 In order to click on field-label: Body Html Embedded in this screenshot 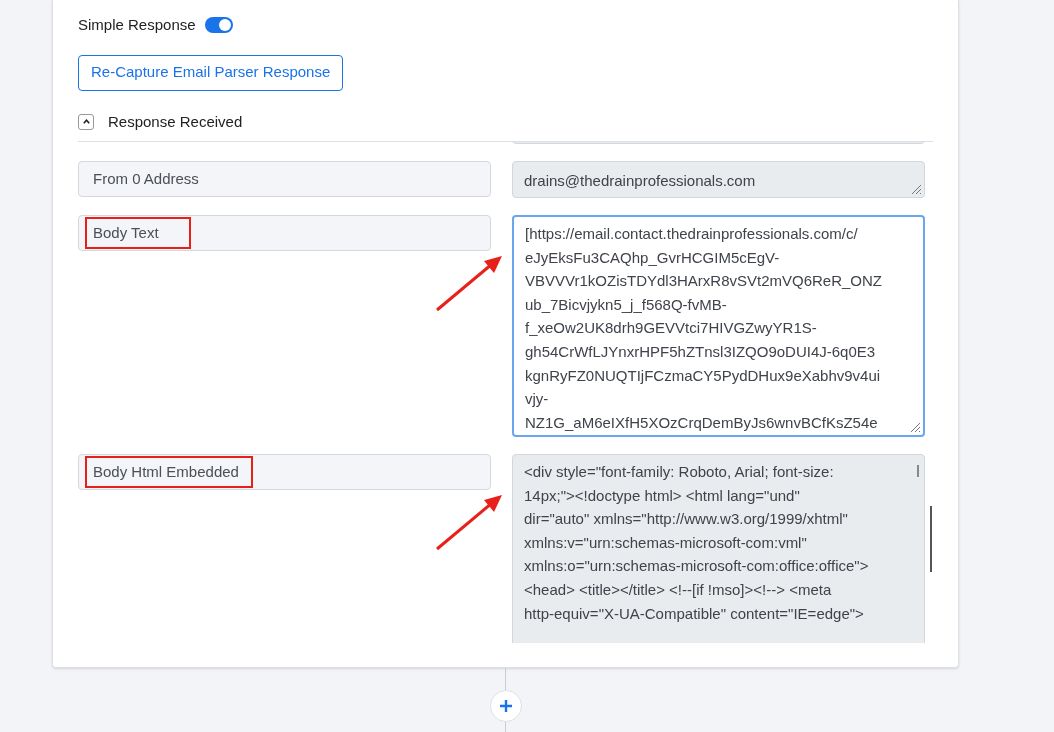, I will do `click(169, 472)`.